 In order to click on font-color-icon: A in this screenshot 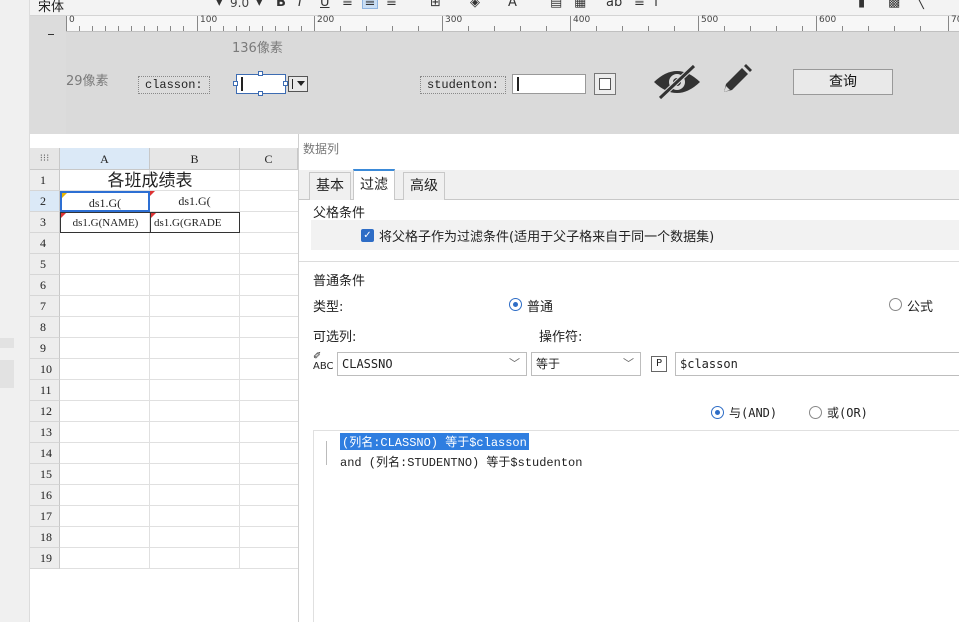, I will do `click(512, 5)`.